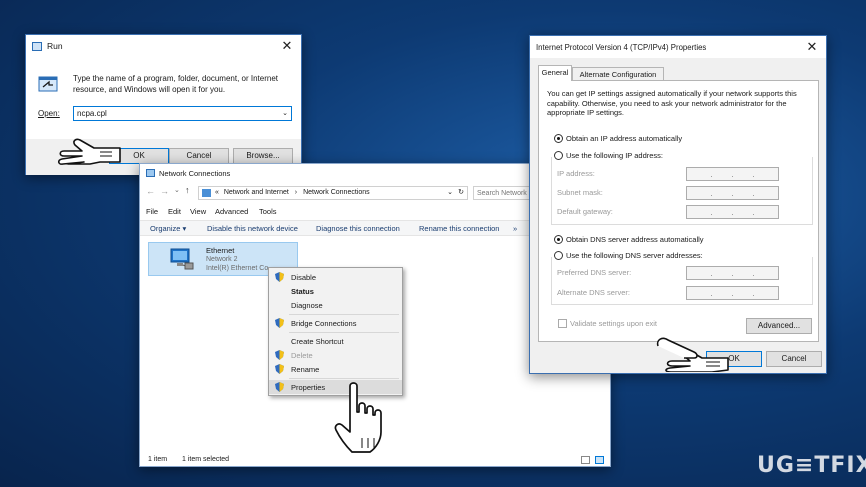 The height and width of the screenshot is (487, 866). Describe the element at coordinates (199, 156) in the screenshot. I see `run-cancel-button: Cancel` at that location.